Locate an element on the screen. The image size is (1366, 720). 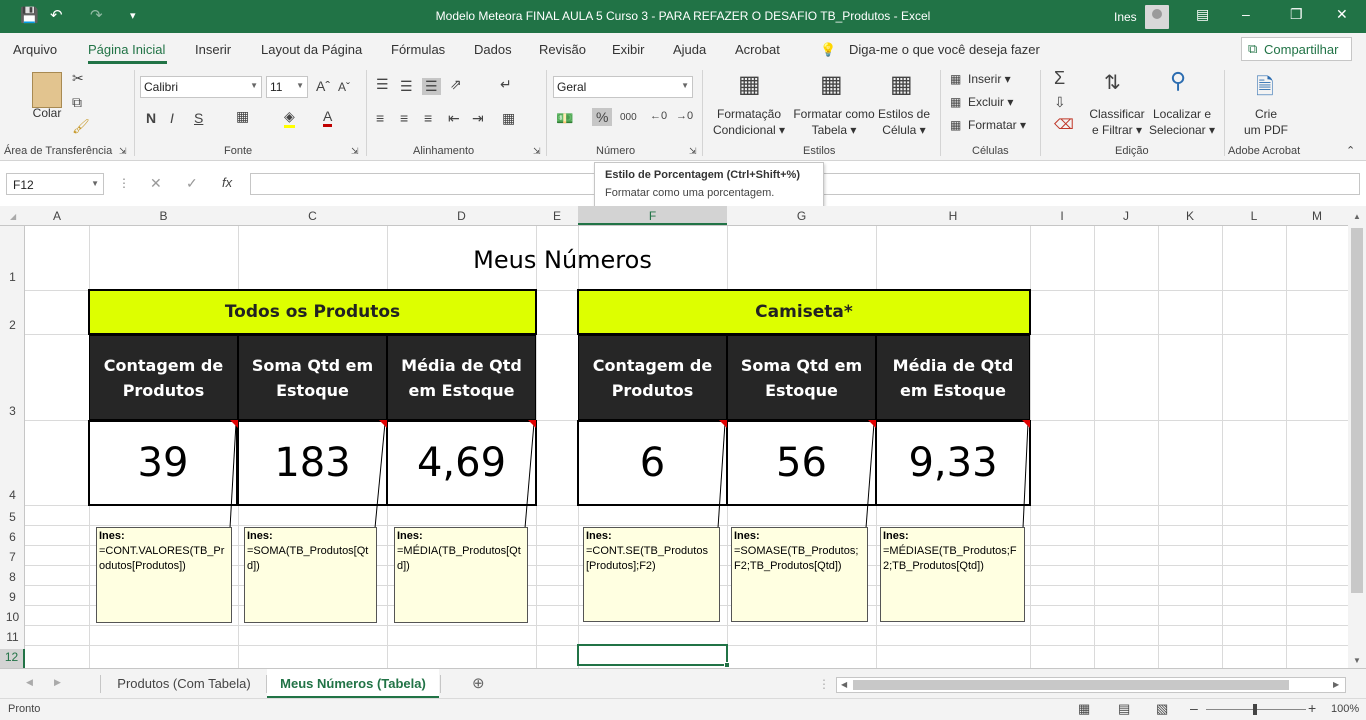
vertical-scrollbar: ▲ ▼ is located at coordinates (1357, 437).